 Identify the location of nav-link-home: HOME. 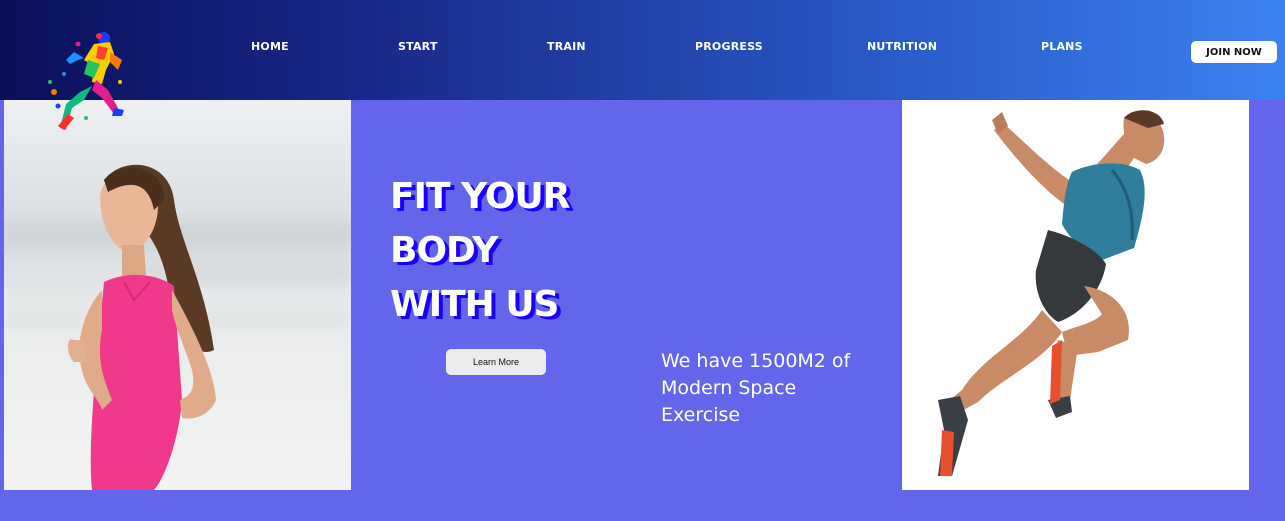
(270, 46).